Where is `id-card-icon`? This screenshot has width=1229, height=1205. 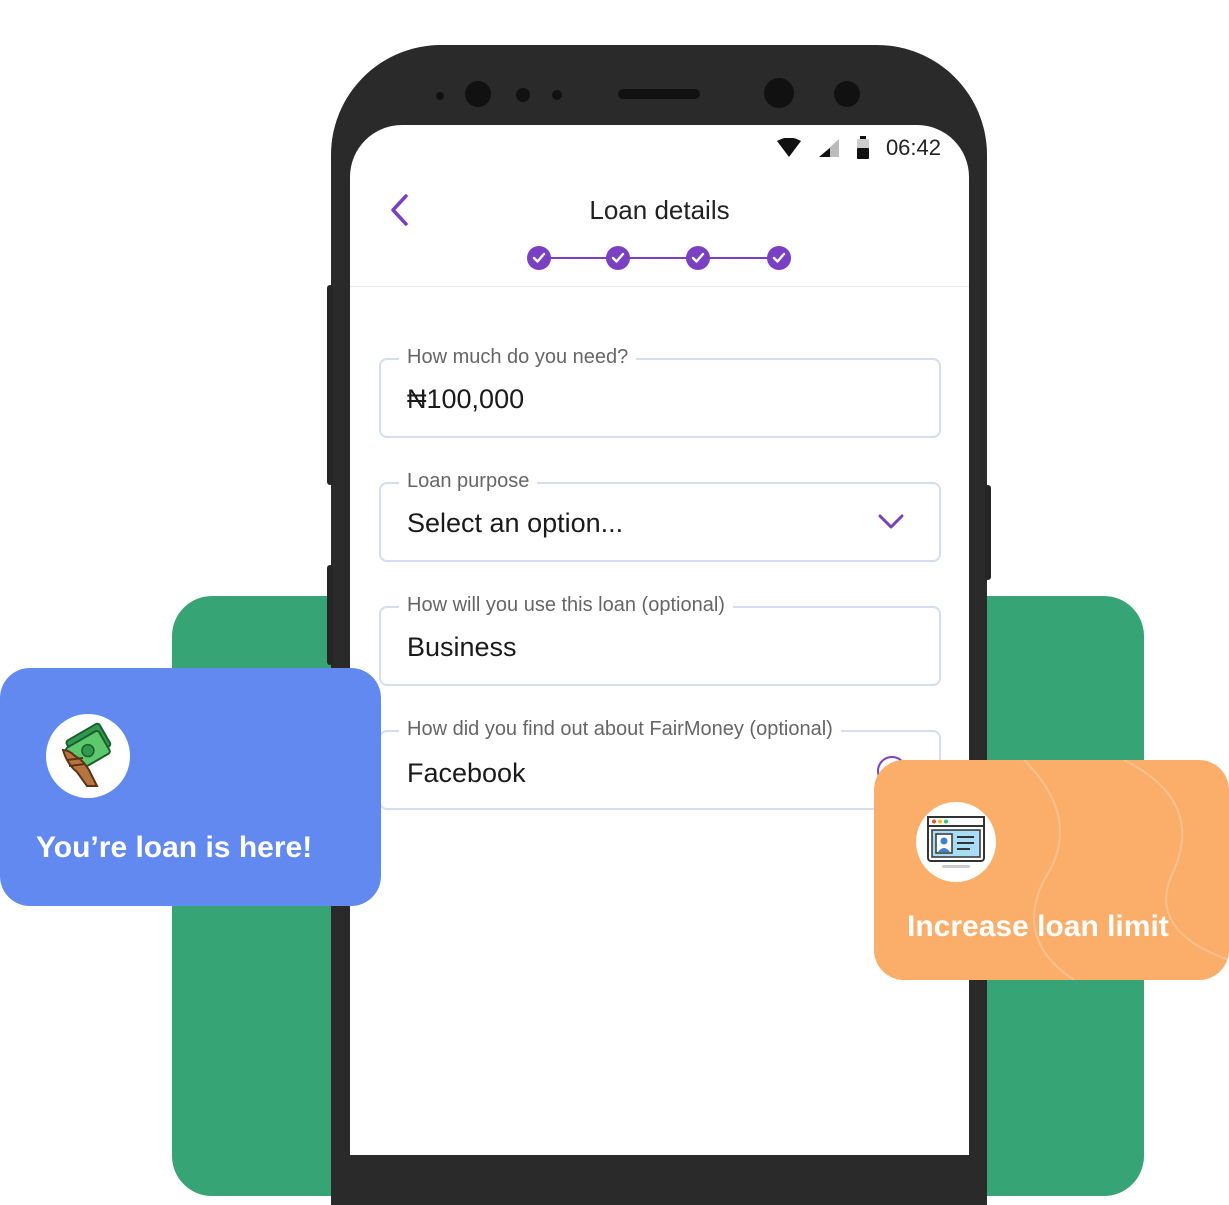 id-card-icon is located at coordinates (956, 842).